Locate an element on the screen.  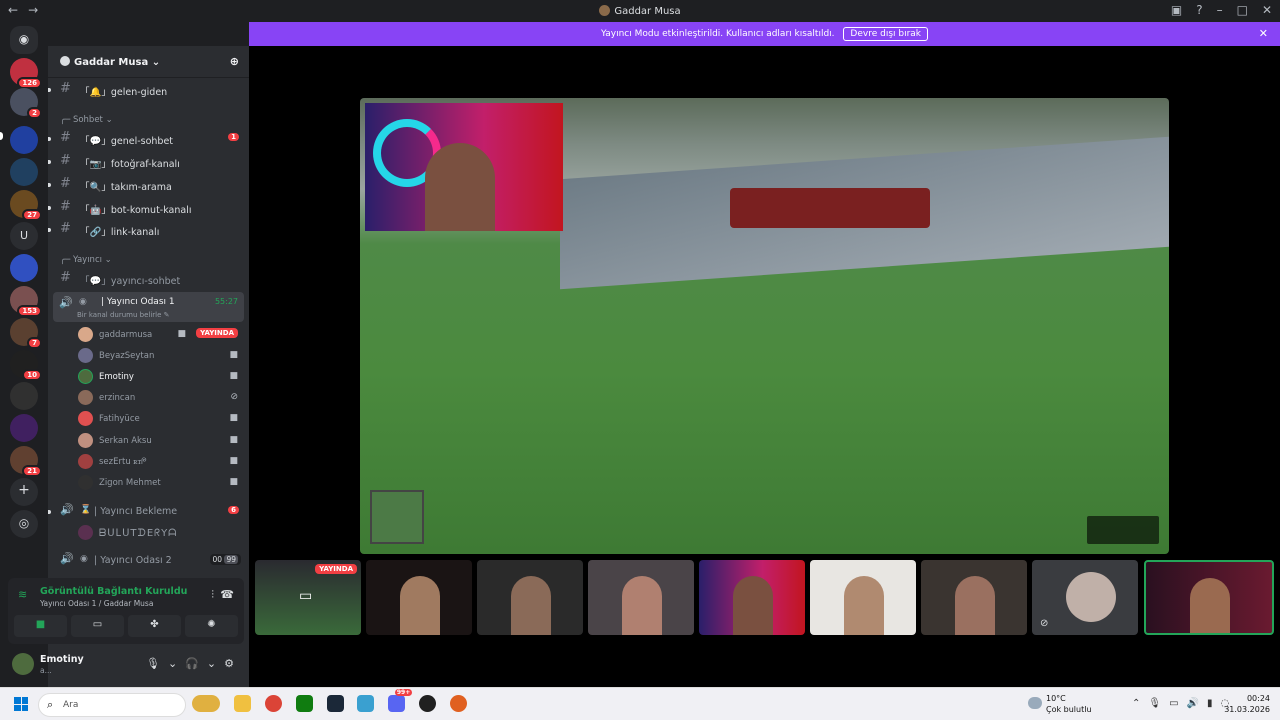
category-yayinci: ╭─ Yayıncı ⌄ is located at coordinates (86, 260).